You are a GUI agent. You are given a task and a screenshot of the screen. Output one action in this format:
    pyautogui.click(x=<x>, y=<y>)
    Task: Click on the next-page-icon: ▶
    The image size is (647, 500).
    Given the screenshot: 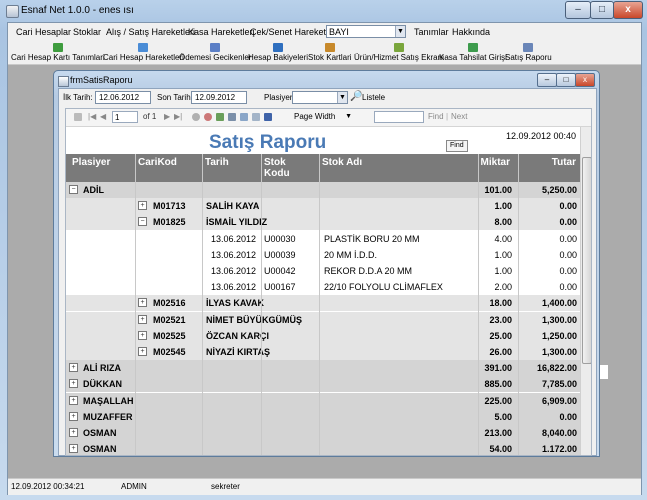 What is the action you would take?
    pyautogui.click(x=167, y=116)
    